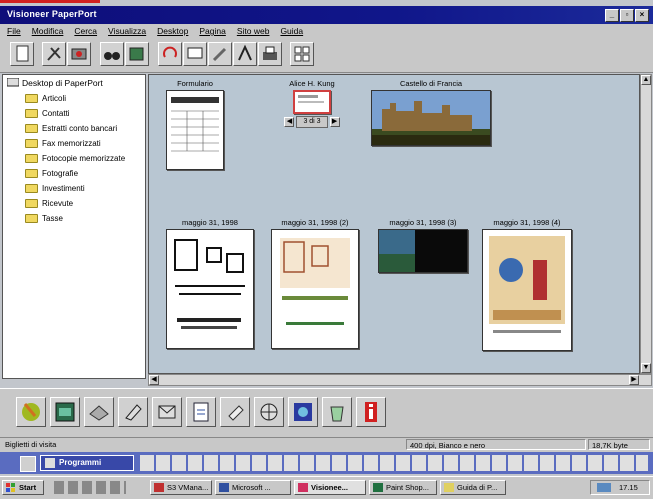 The image size is (653, 499). I want to click on scroll-up-button: ▲, so click(646, 80).